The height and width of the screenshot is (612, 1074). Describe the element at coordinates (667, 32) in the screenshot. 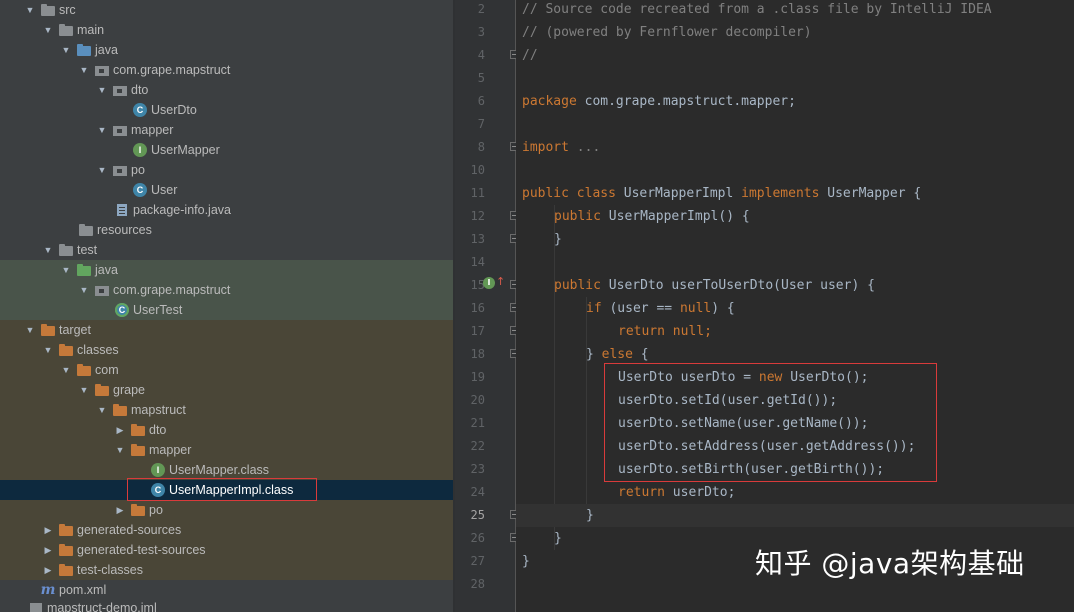

I see `code-line: // (powered by Fernflower decompiler)` at that location.